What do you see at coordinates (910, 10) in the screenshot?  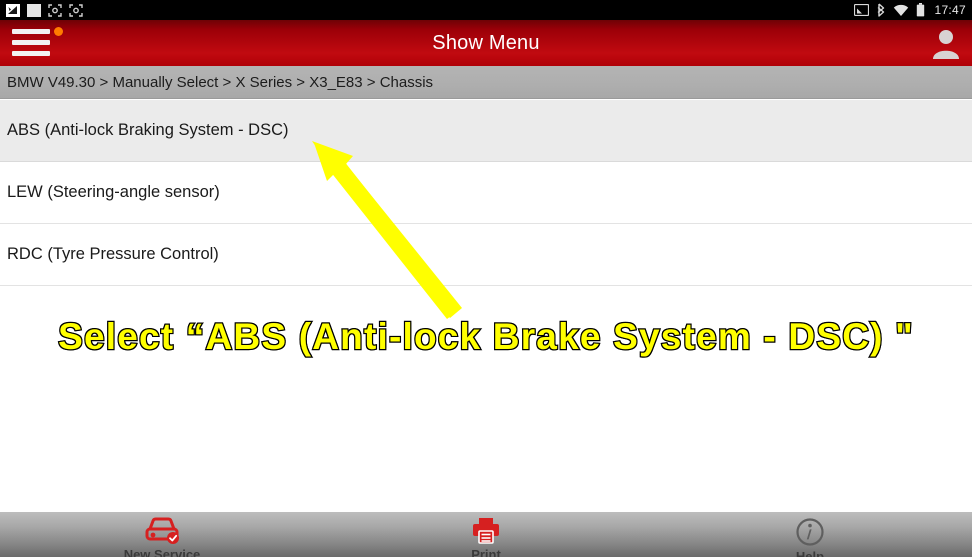 I see `status-bar-right-icons: 17:47` at bounding box center [910, 10].